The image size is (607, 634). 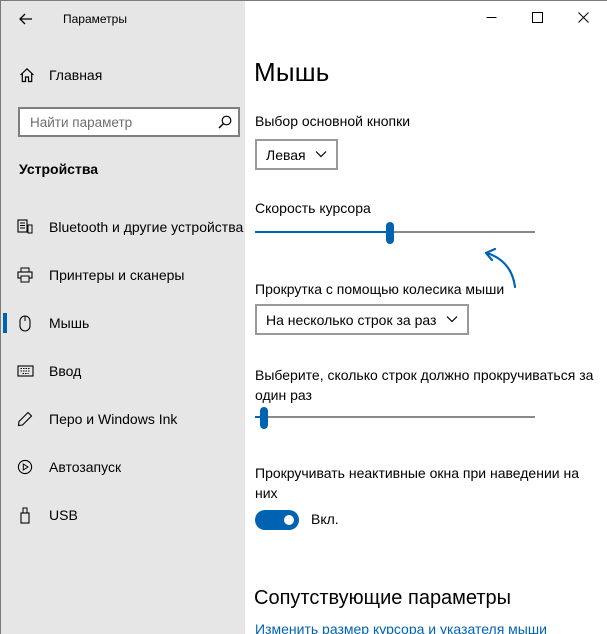 I want to click on maximize-icon, so click(x=537, y=17).